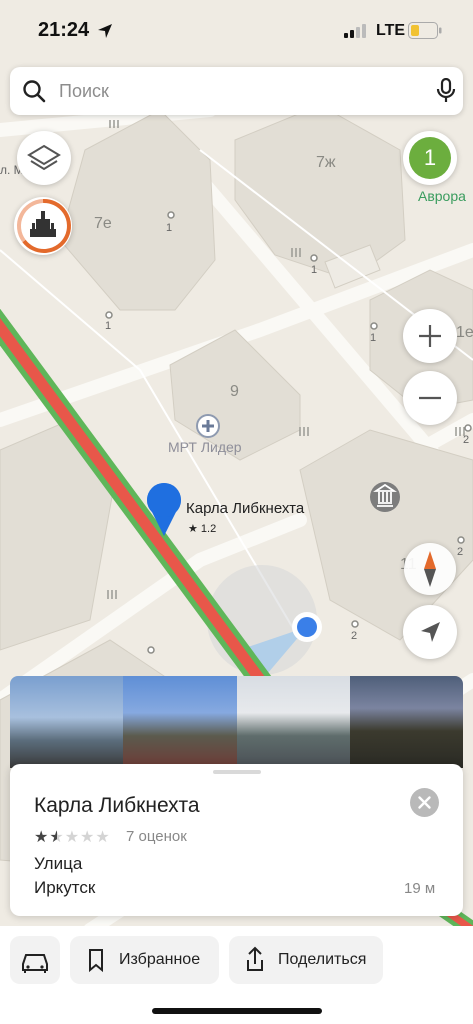 The height and width of the screenshot is (1024, 473). What do you see at coordinates (117, 805) in the screenshot?
I see `place-title: Карла Либкнехта` at bounding box center [117, 805].